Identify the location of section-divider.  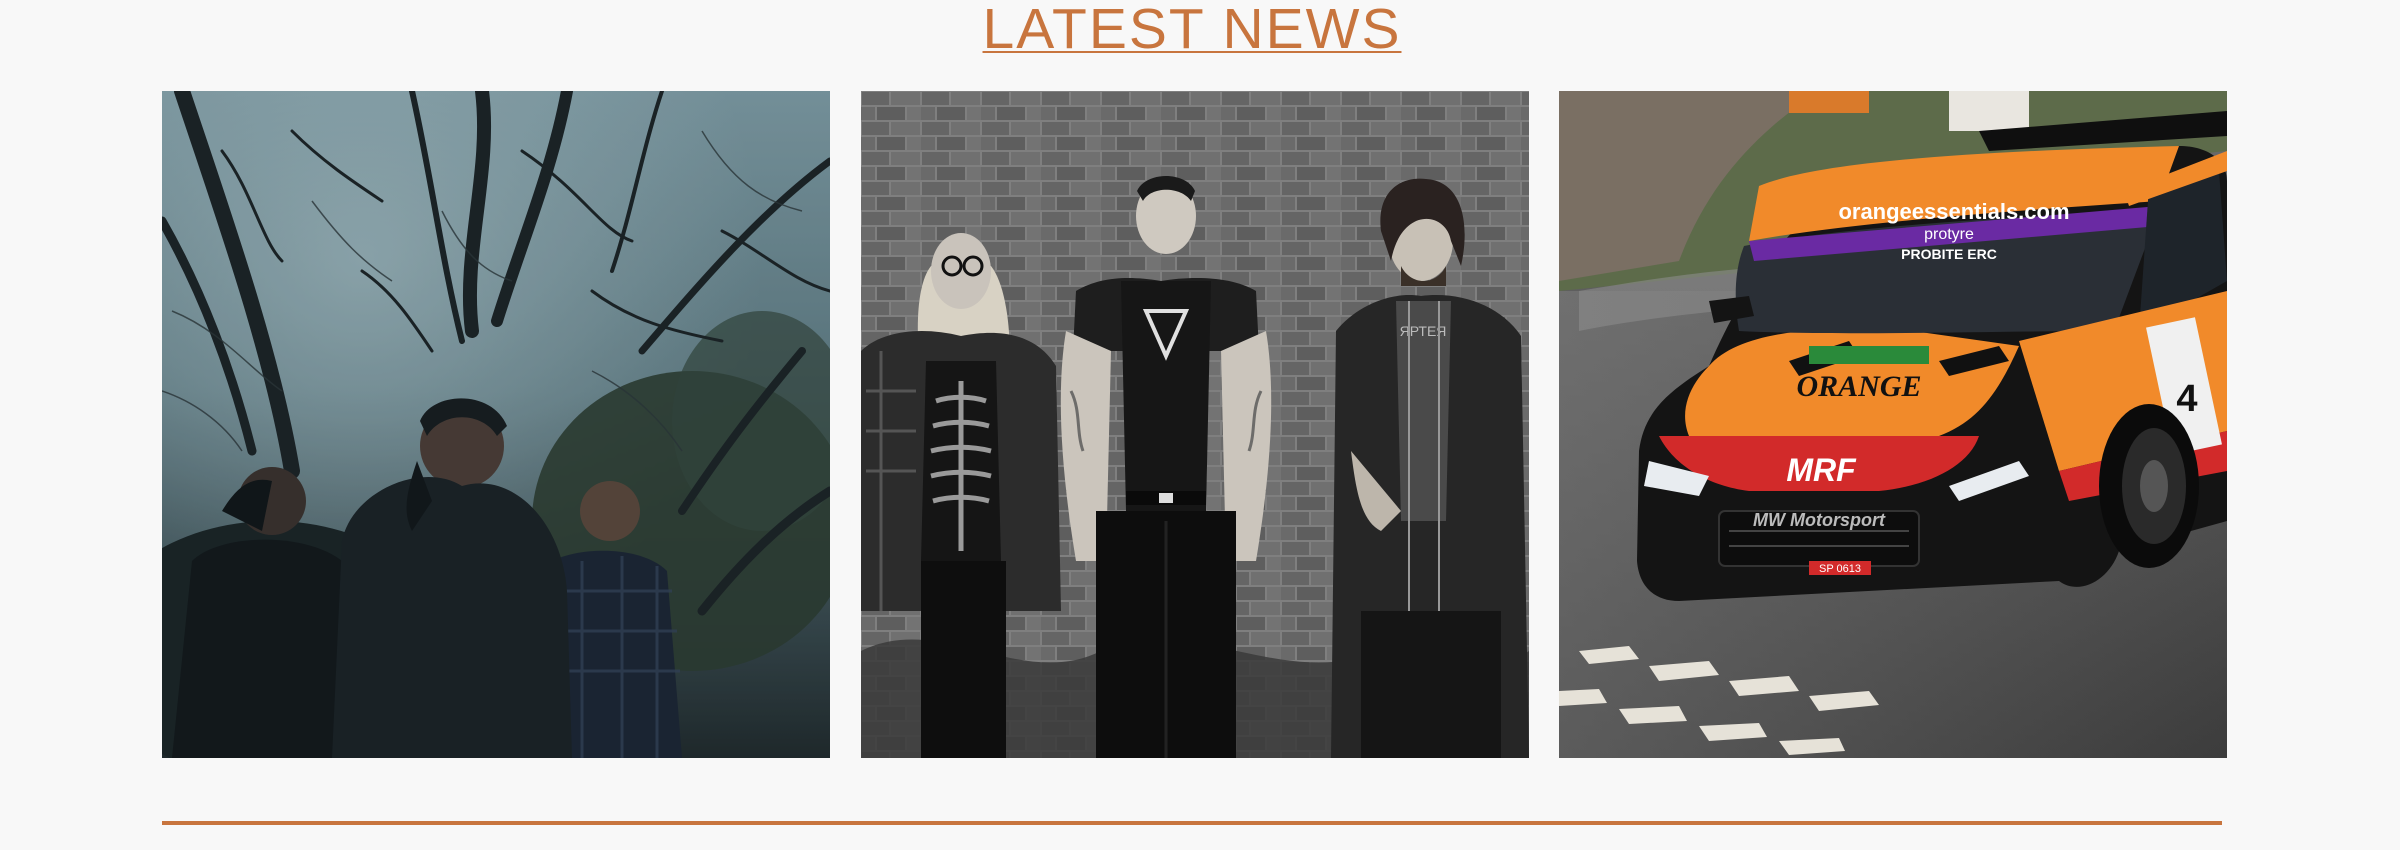
(1192, 823).